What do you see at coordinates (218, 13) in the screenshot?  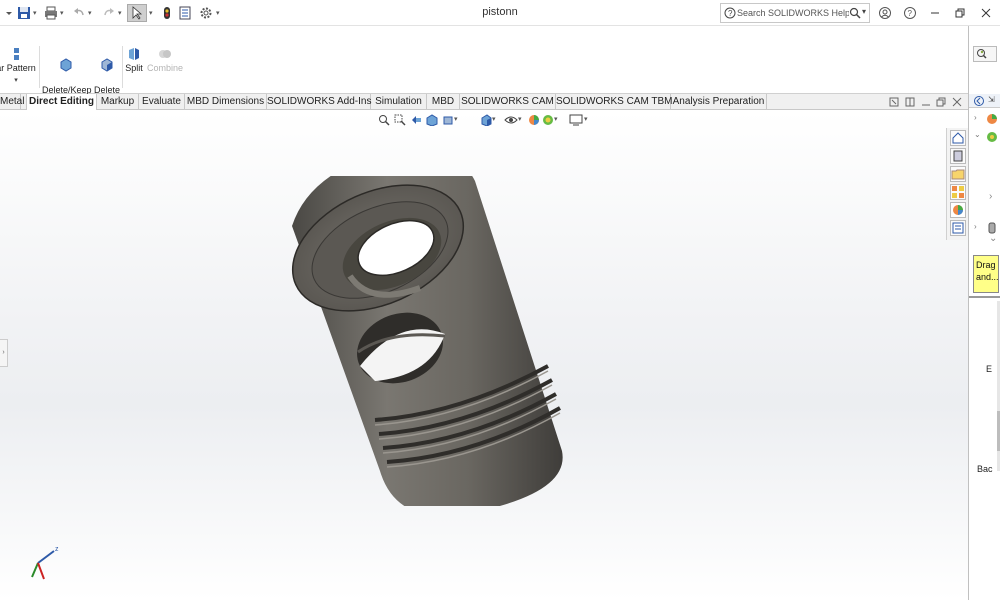 I see `options-caret-icon: ▾` at bounding box center [218, 13].